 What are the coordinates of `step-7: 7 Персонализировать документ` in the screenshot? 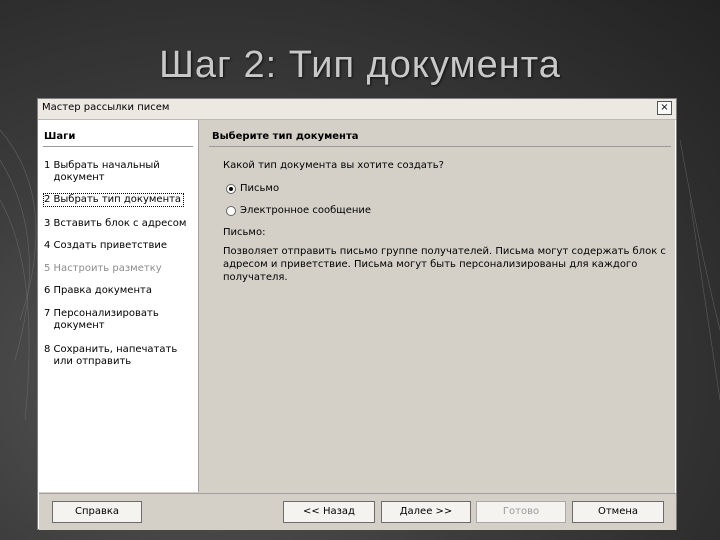 It's located at (101, 320).